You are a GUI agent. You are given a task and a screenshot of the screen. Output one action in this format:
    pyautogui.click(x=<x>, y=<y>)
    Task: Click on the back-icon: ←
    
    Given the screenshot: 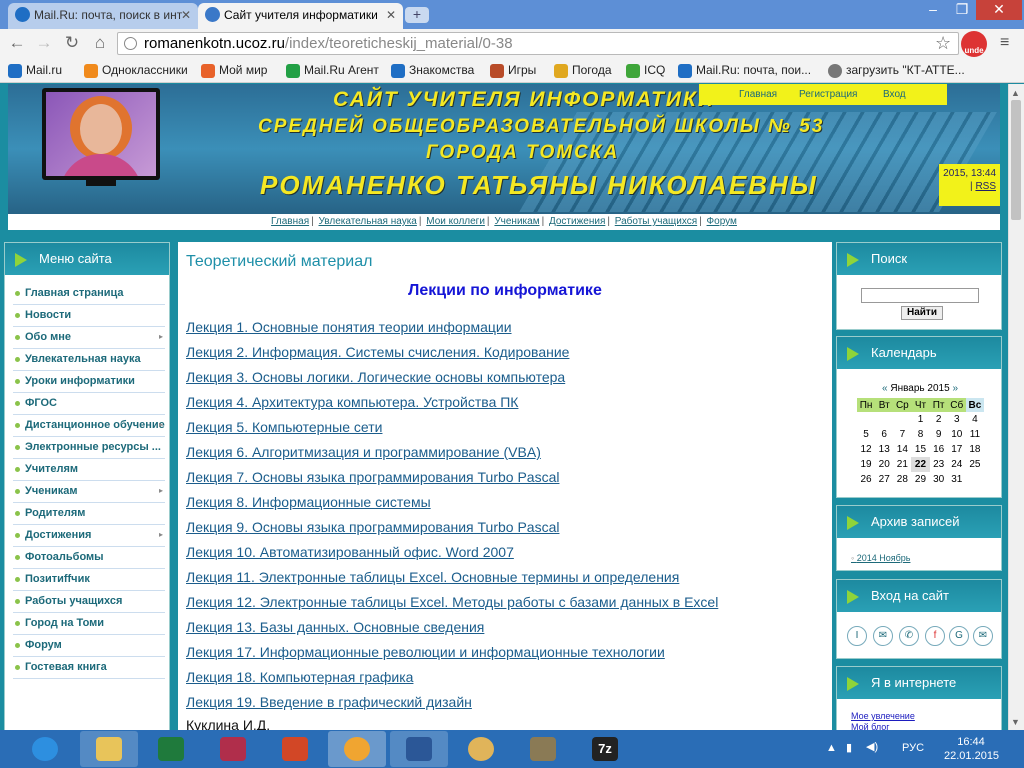 What is the action you would take?
    pyautogui.click(x=17, y=43)
    